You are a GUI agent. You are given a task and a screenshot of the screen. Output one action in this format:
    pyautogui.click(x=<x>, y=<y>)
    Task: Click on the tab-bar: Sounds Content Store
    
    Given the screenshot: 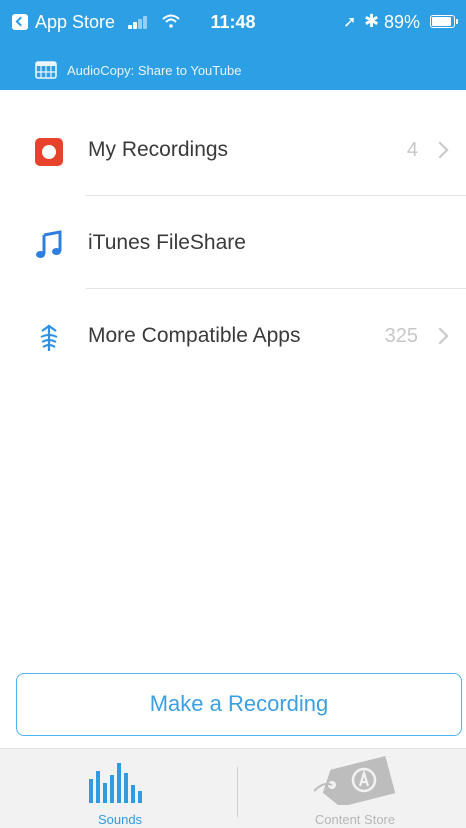 What is the action you would take?
    pyautogui.click(x=233, y=788)
    